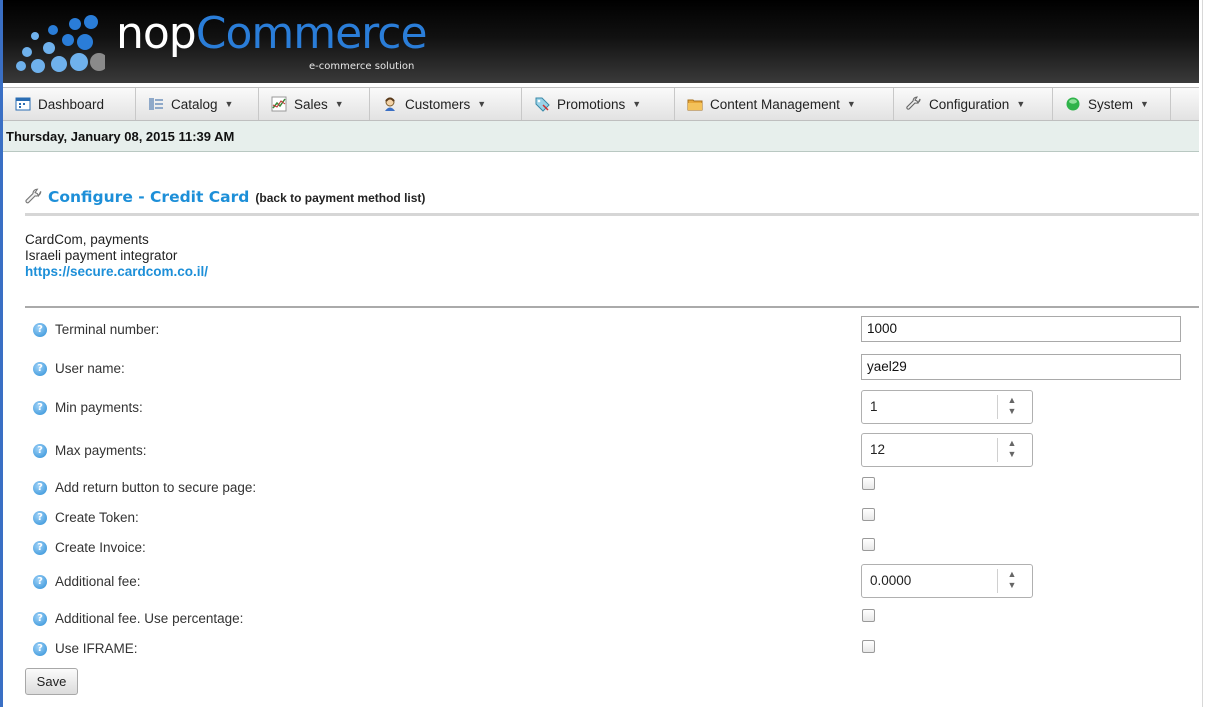 This screenshot has width=1217, height=707. I want to click on title-divider, so click(612, 214).